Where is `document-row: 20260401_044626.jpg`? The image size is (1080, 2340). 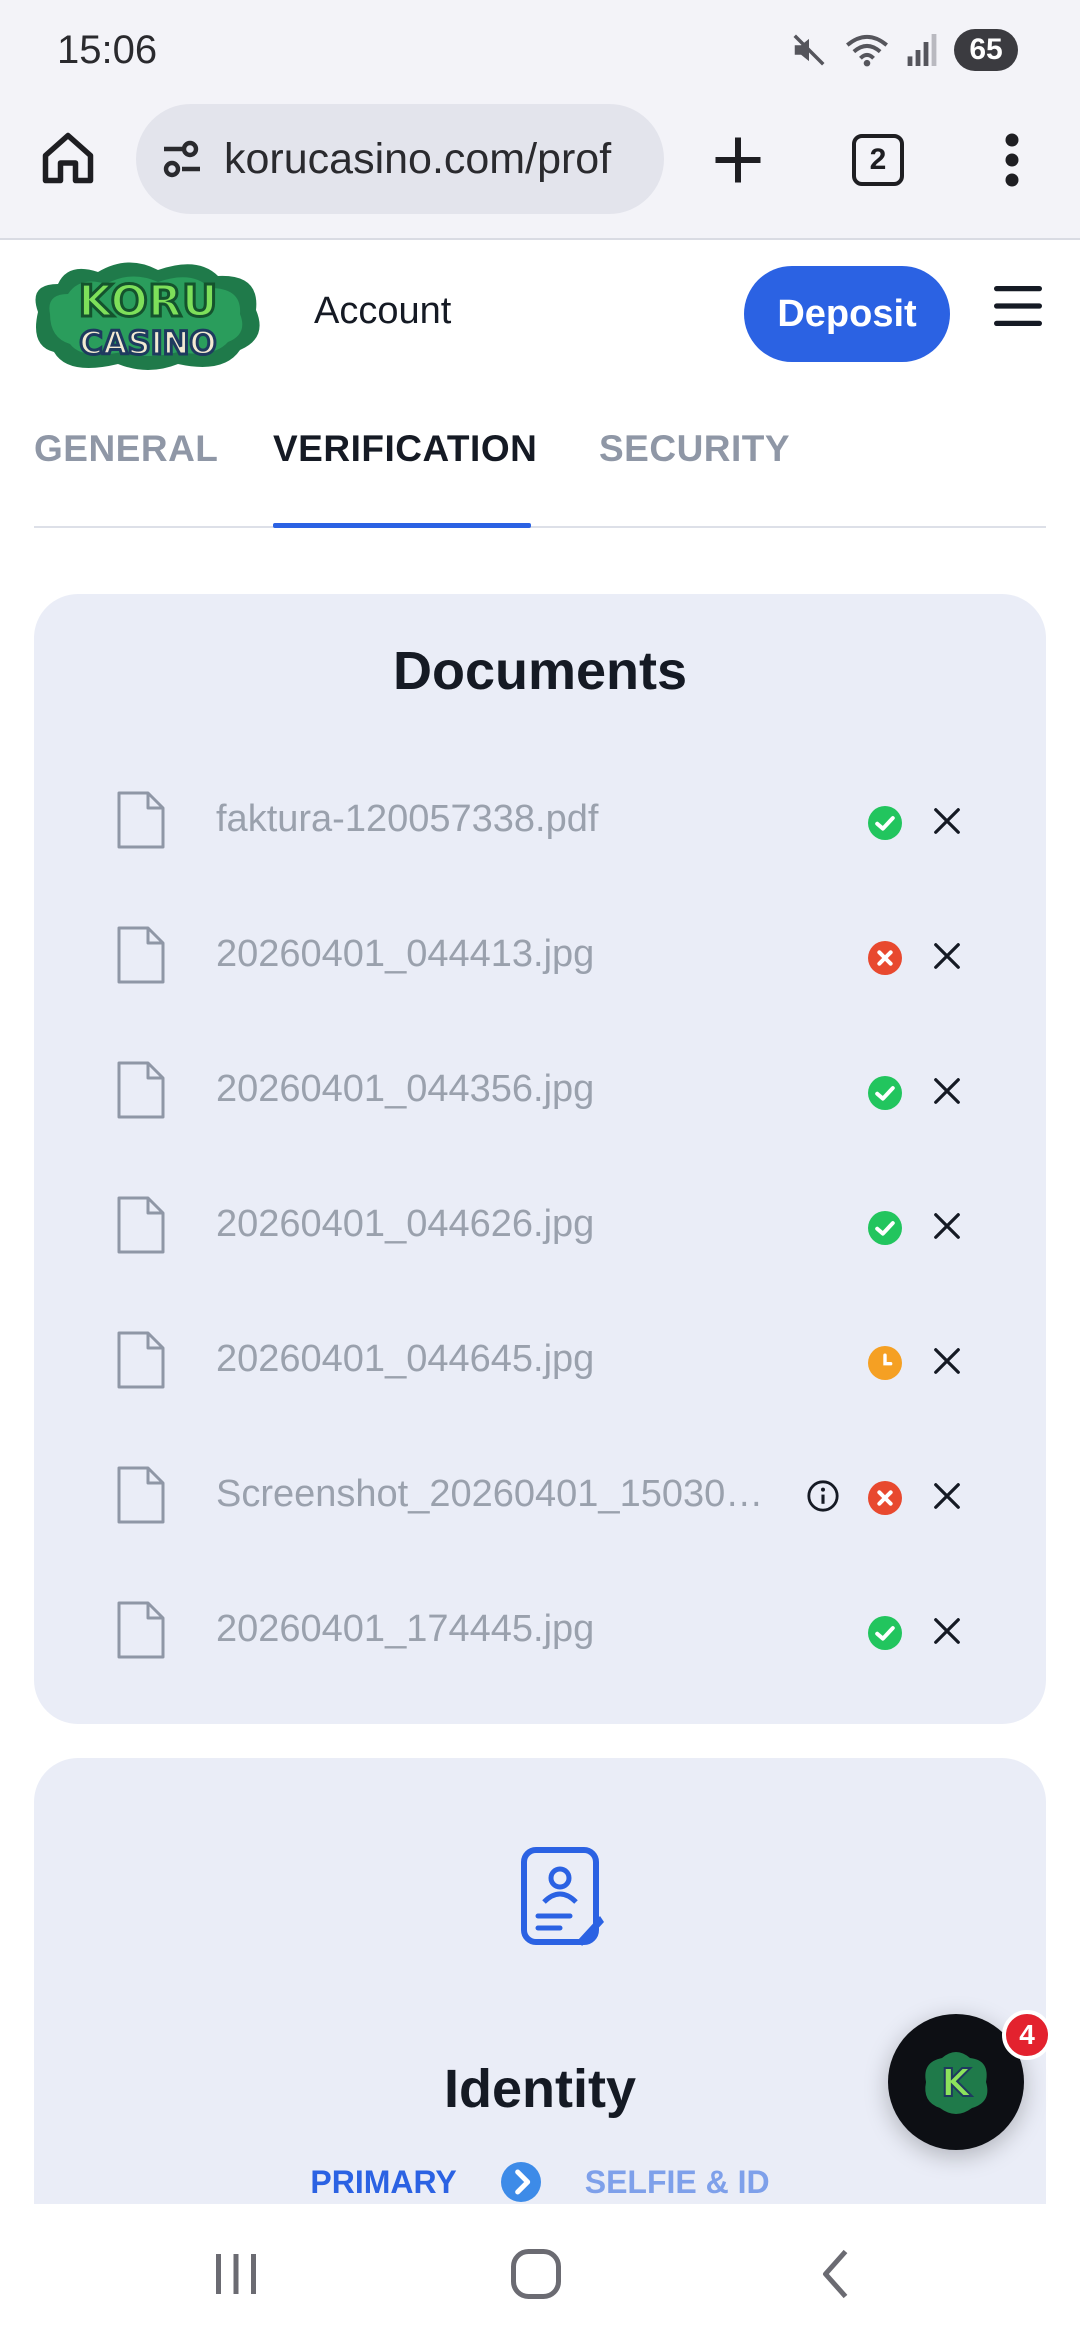
document-row: 20260401_044626.jpg is located at coordinates (540, 1226).